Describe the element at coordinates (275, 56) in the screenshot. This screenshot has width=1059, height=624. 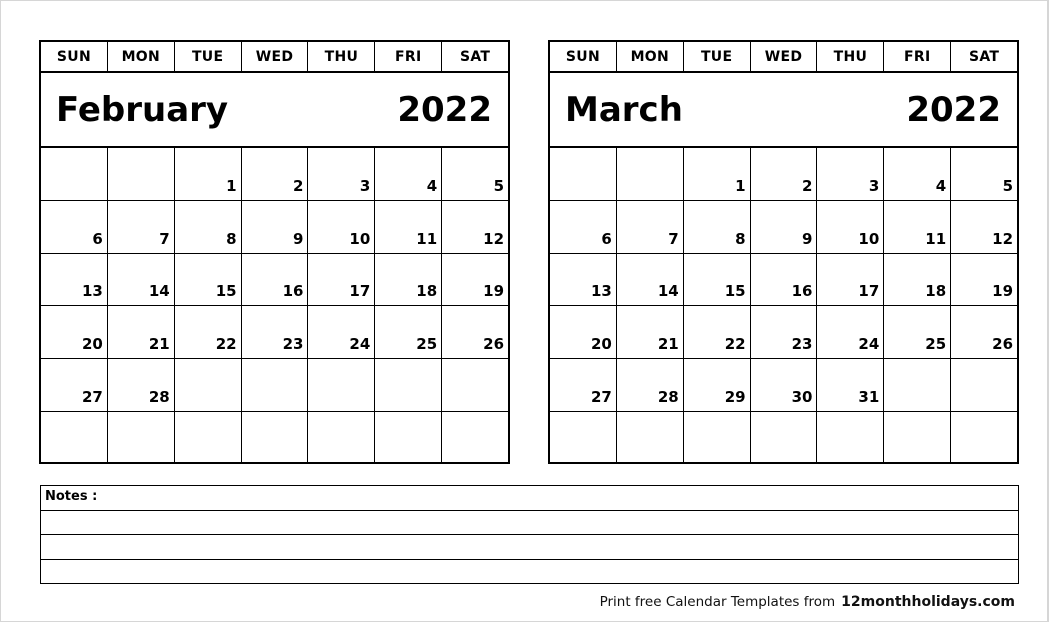
I see `weekday-wed: WED` at that location.